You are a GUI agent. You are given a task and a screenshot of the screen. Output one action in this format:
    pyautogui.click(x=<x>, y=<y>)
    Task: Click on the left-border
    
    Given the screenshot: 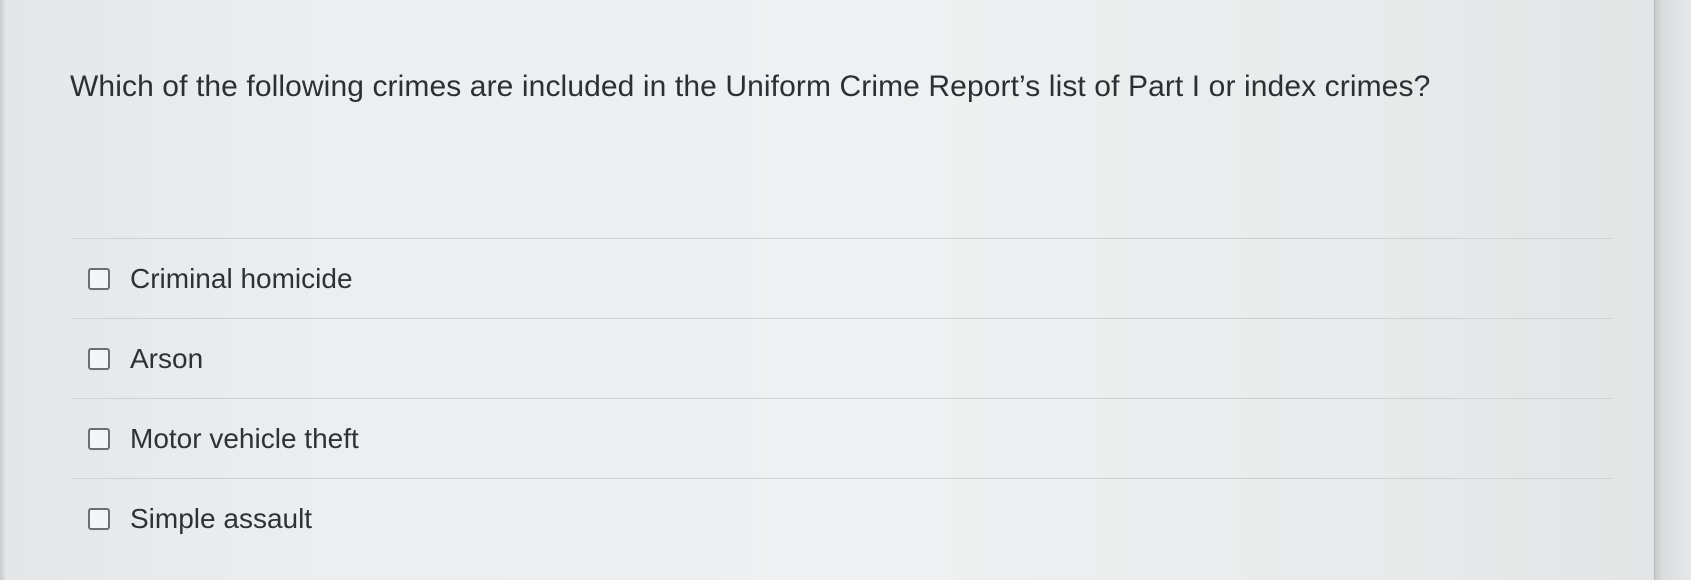 What is the action you would take?
    pyautogui.click(x=3, y=290)
    